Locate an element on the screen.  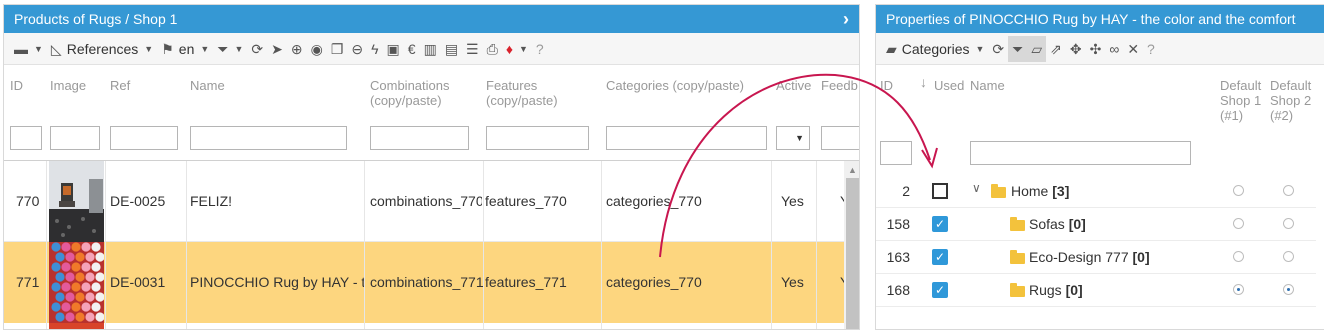
select-button: ➤ is located at coordinates (277, 49).